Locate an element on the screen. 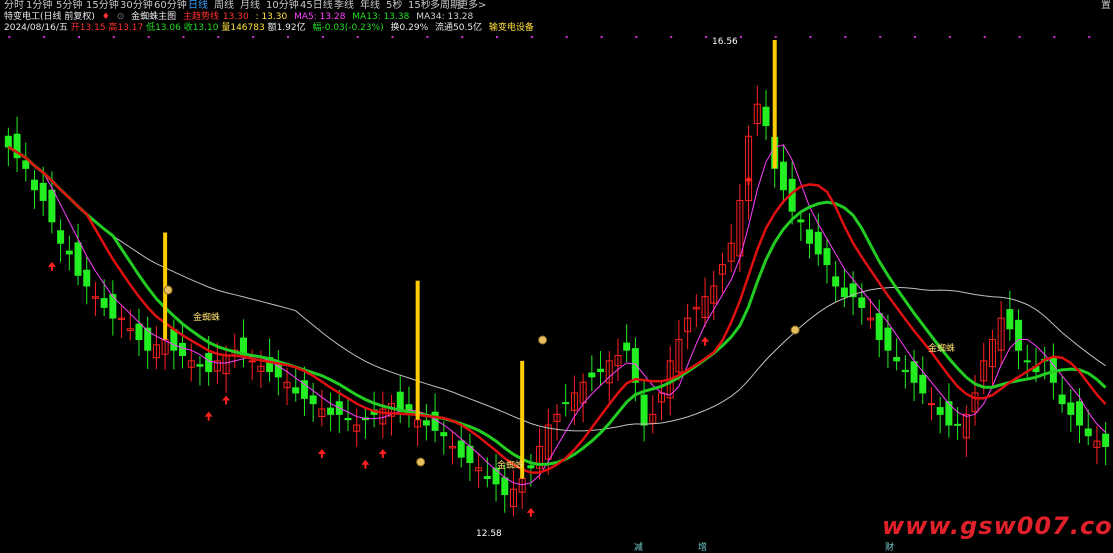 The image size is (1113, 553). ma13-value: MA13: 13.38 is located at coordinates (381, 17).